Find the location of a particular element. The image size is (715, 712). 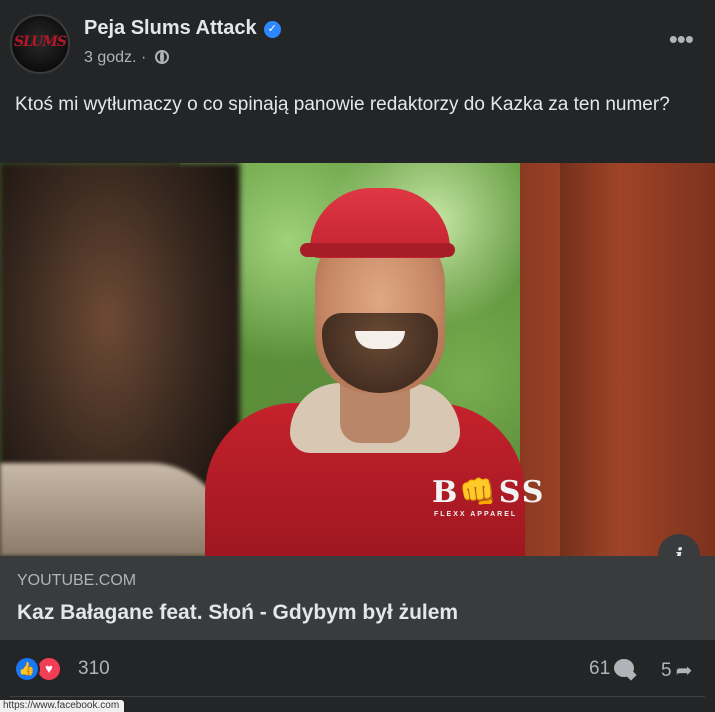

like-reaction-icon: 👍 is located at coordinates (27, 669).